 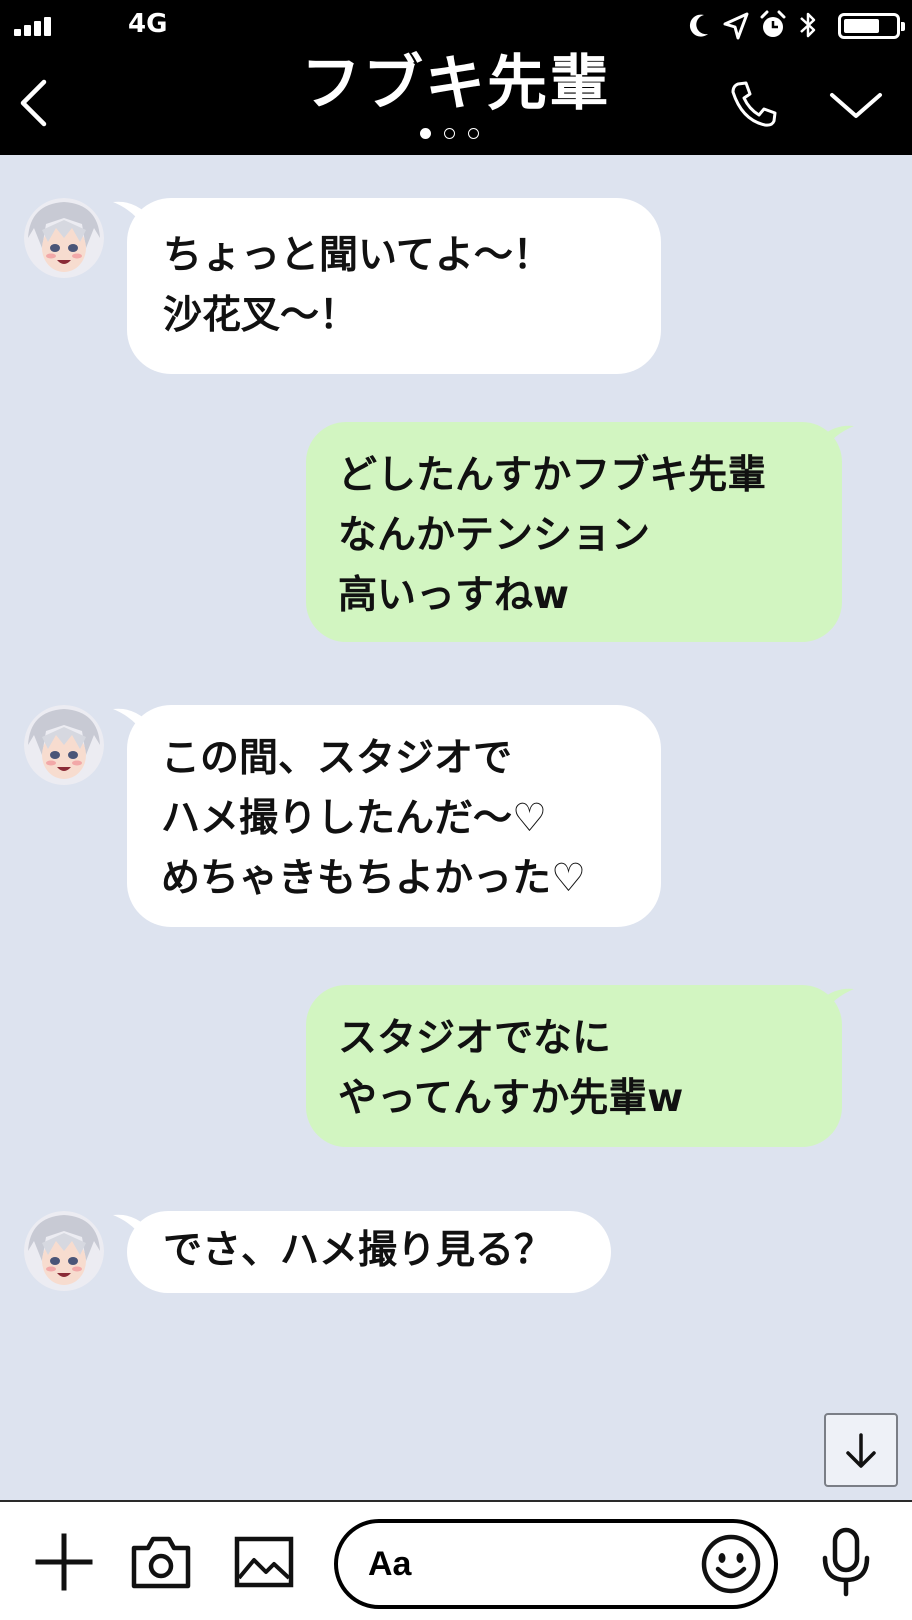 I want to click on status-icons, so click(x=795, y=25).